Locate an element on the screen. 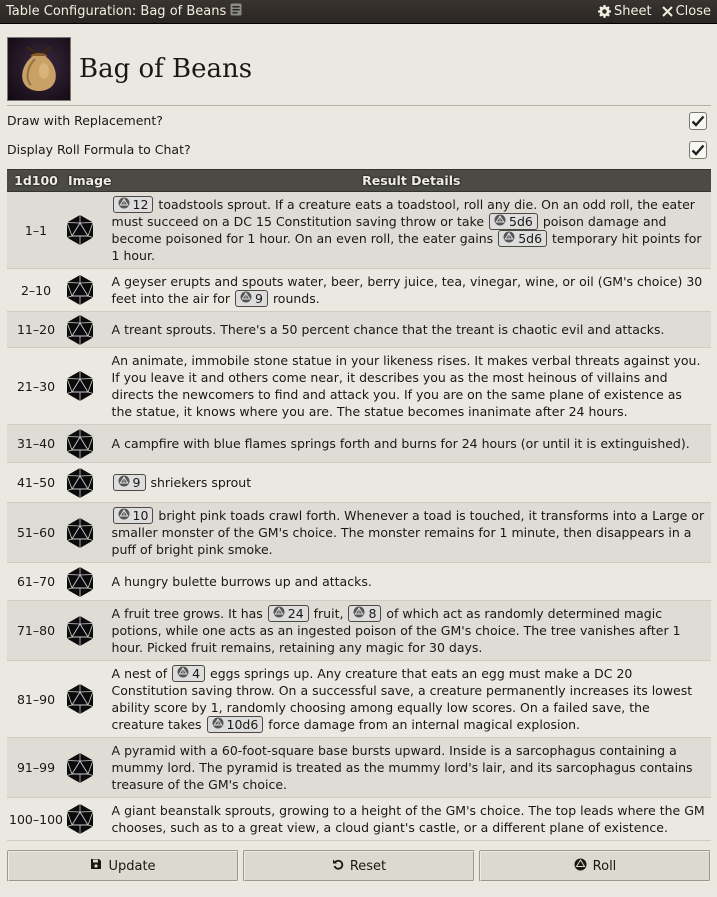  replacement-checkbox is located at coordinates (698, 120).